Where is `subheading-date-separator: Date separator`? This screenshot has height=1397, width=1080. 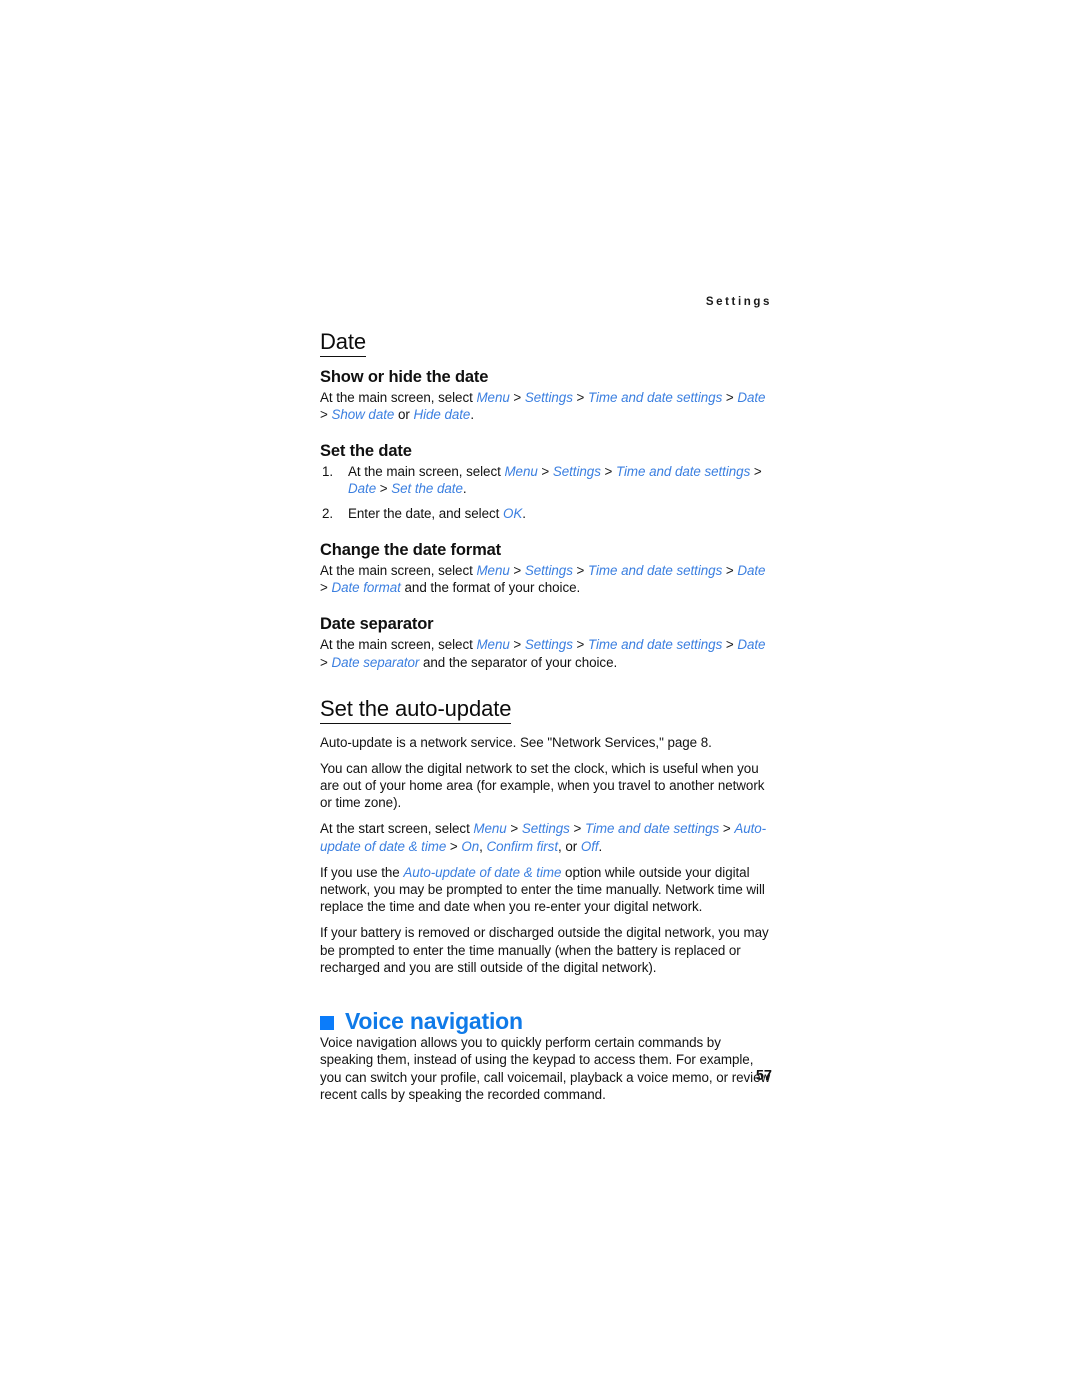
subheading-date-separator: Date separator is located at coordinates (377, 624).